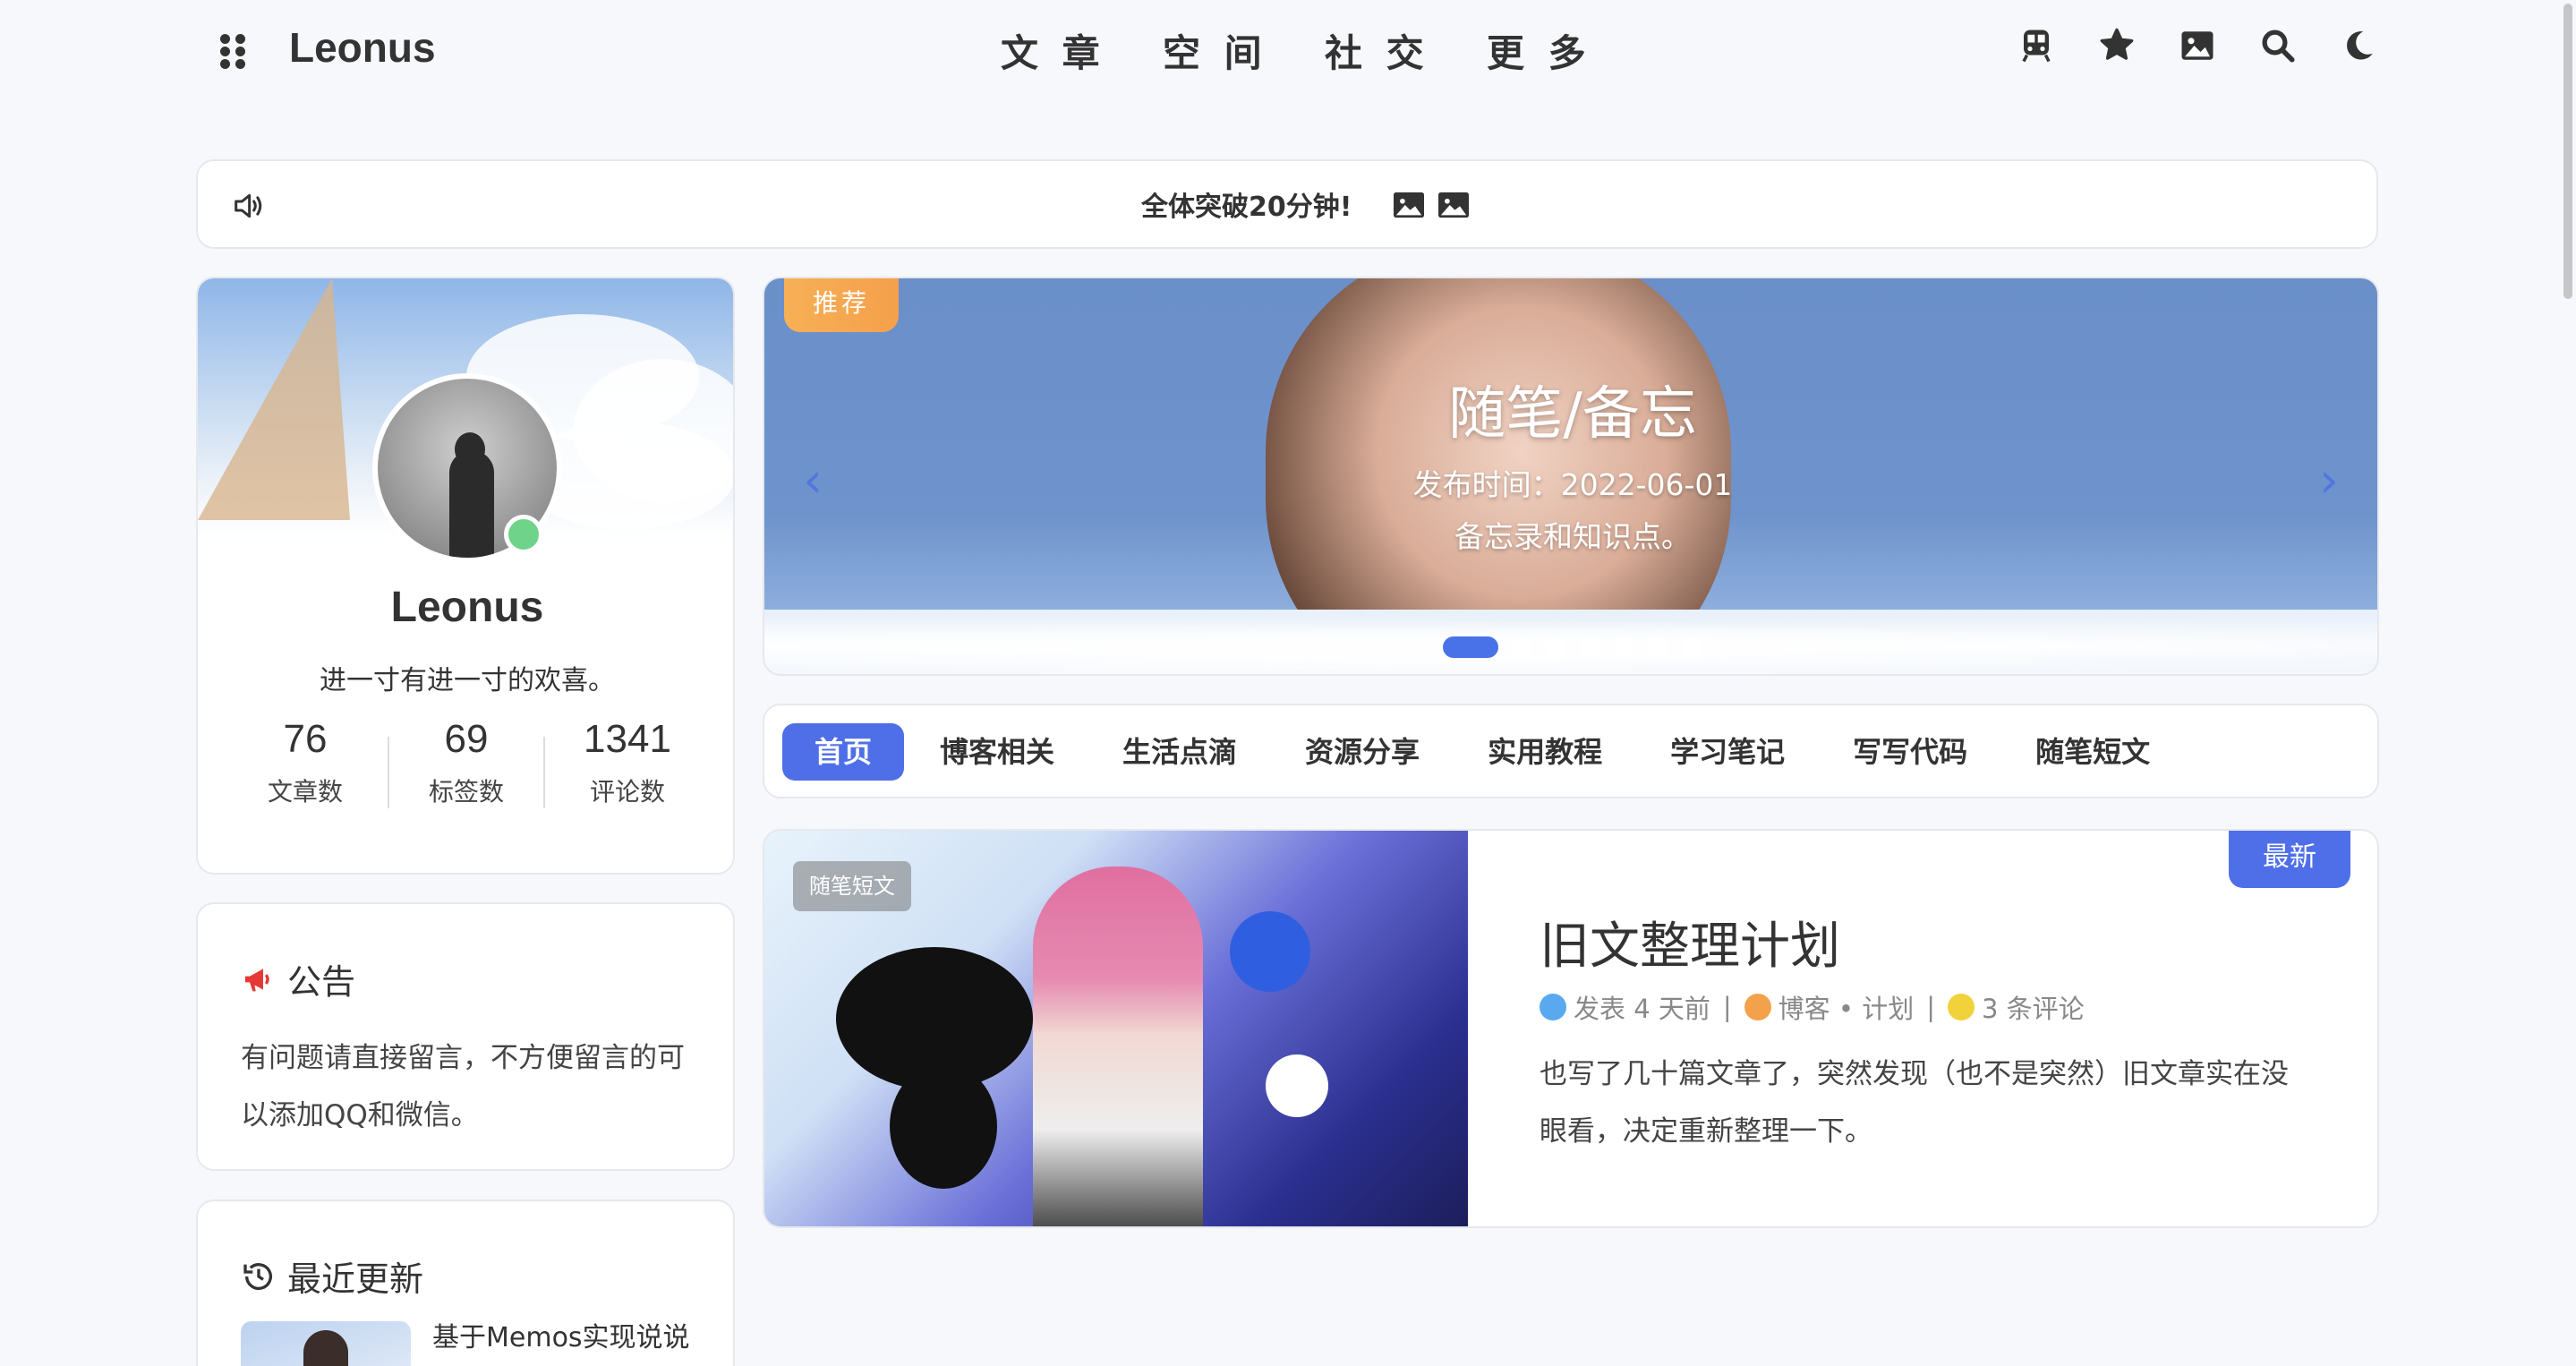 The image size is (2576, 1366). I want to click on tab-home: 首页, so click(843, 752).